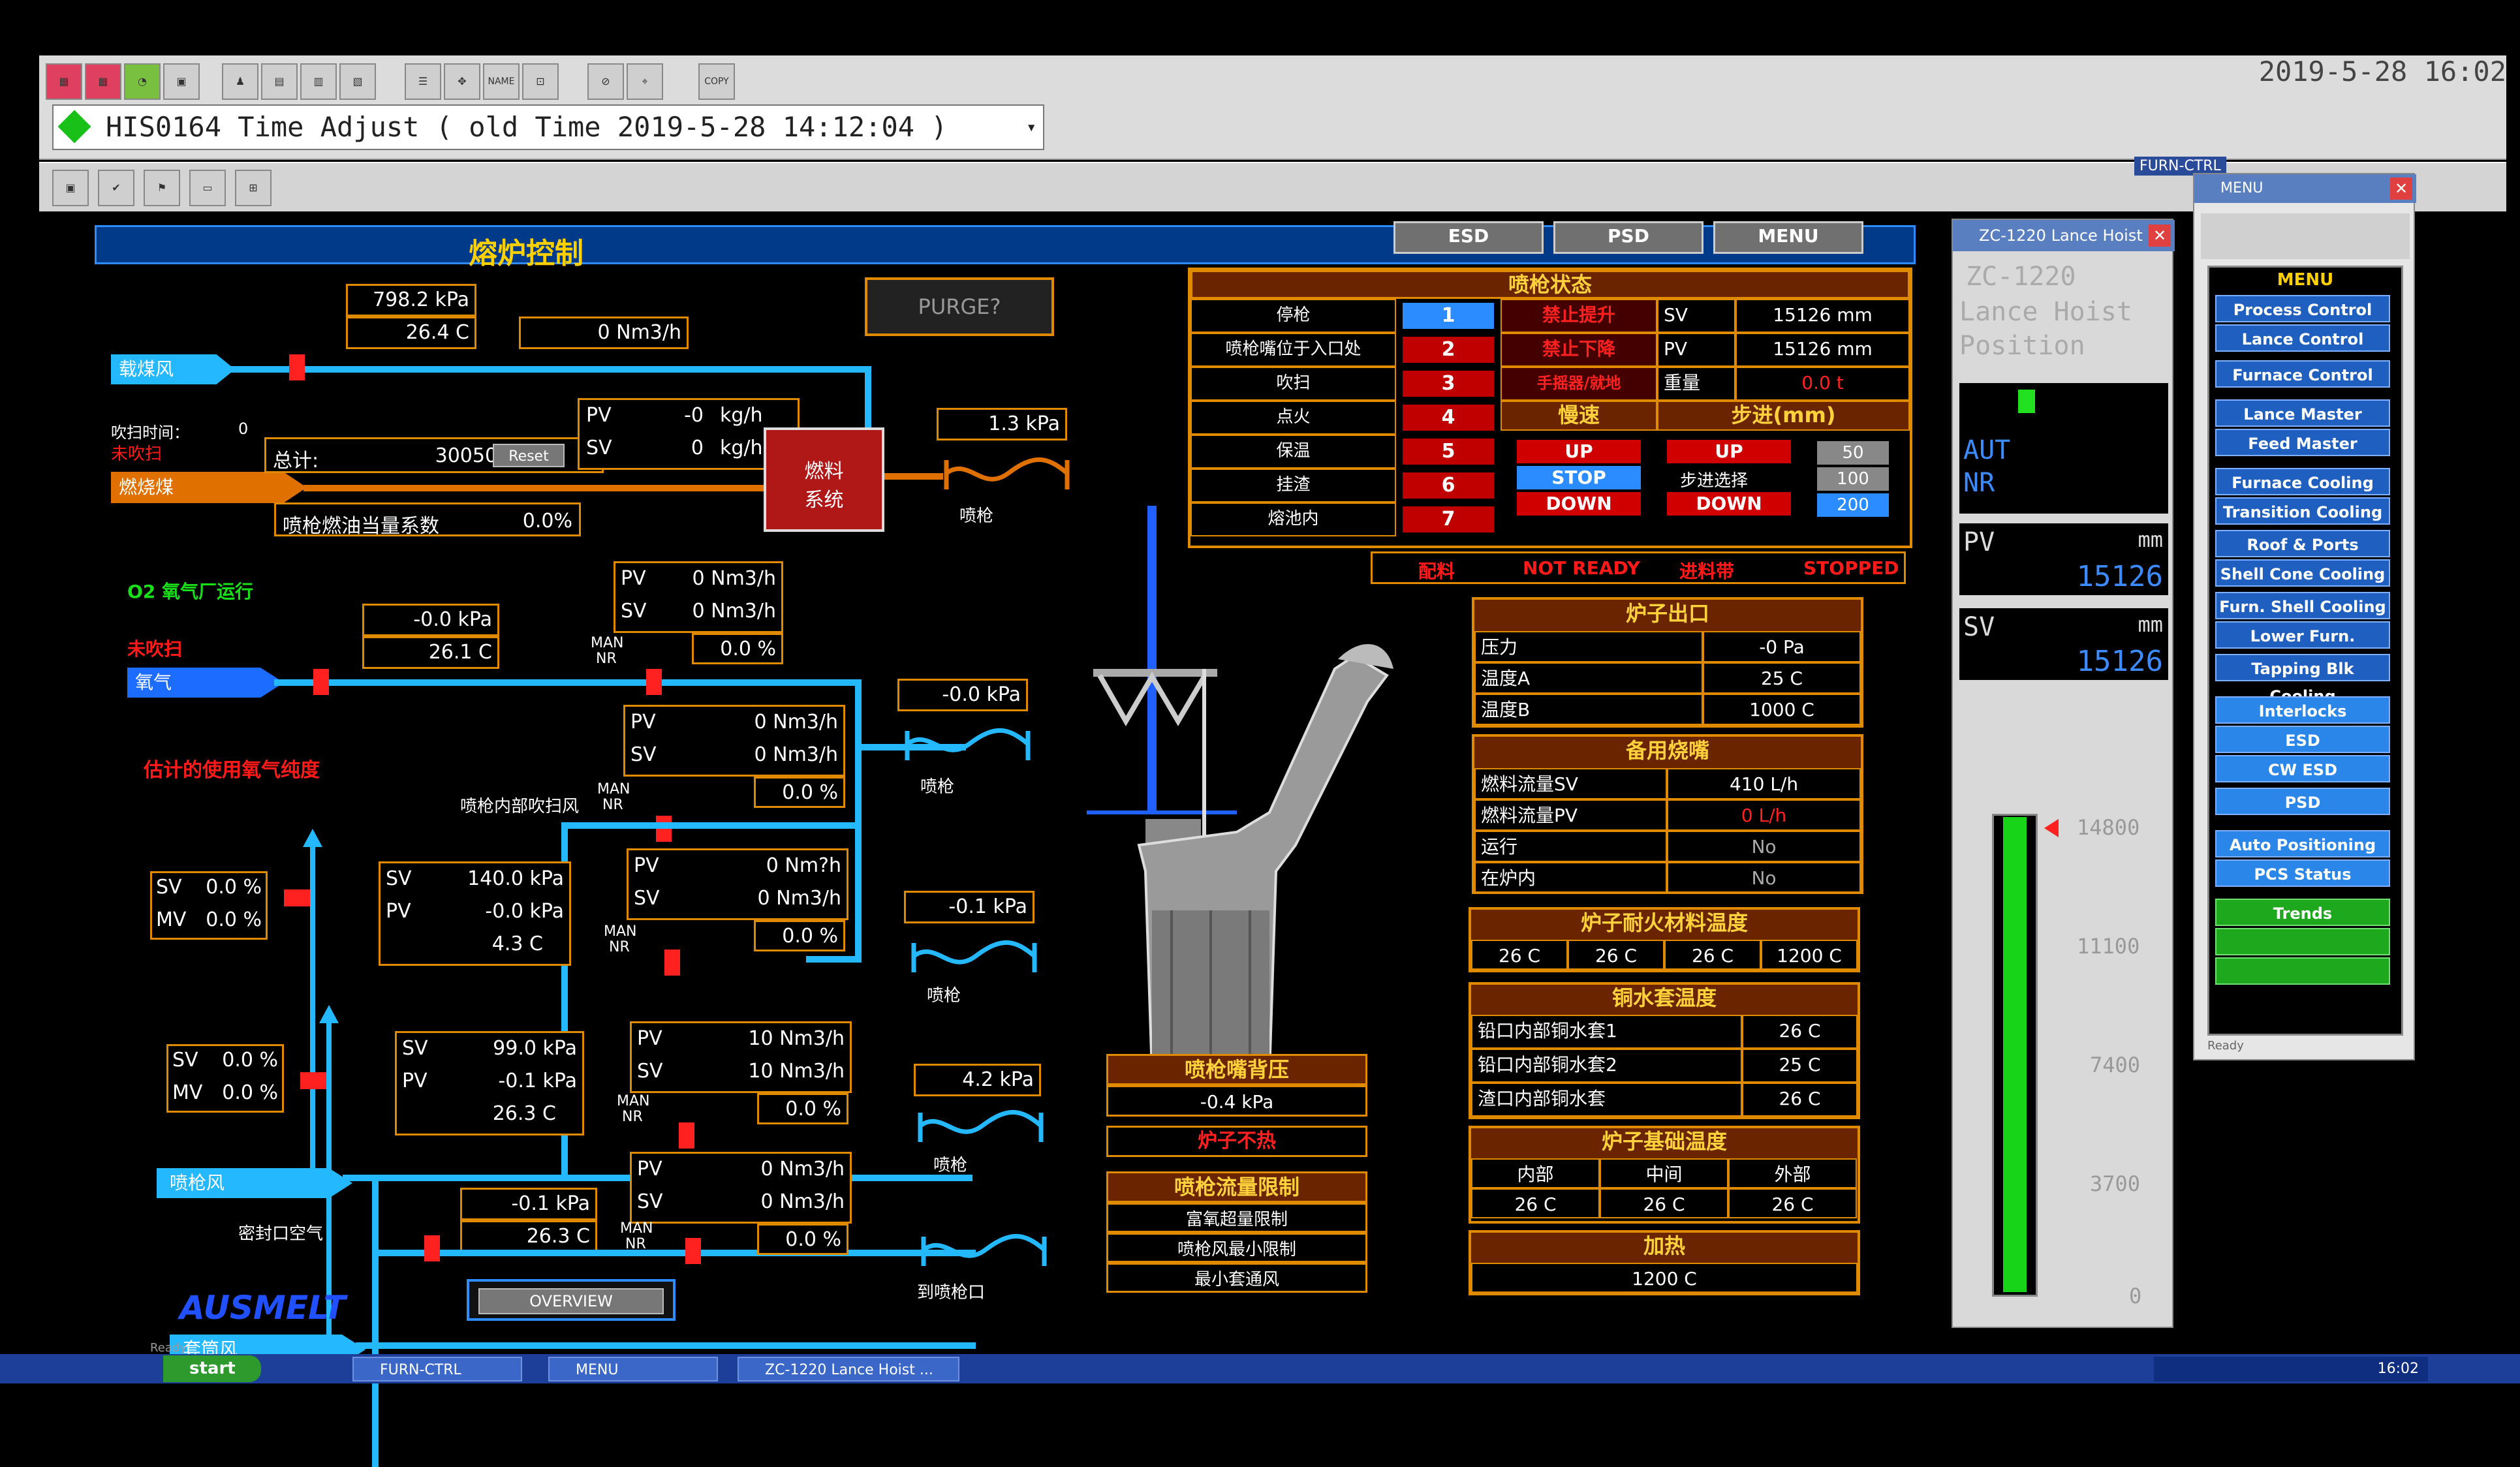 This screenshot has height=1467, width=2520. I want to click on tool-icon: ⌖, so click(645, 81).